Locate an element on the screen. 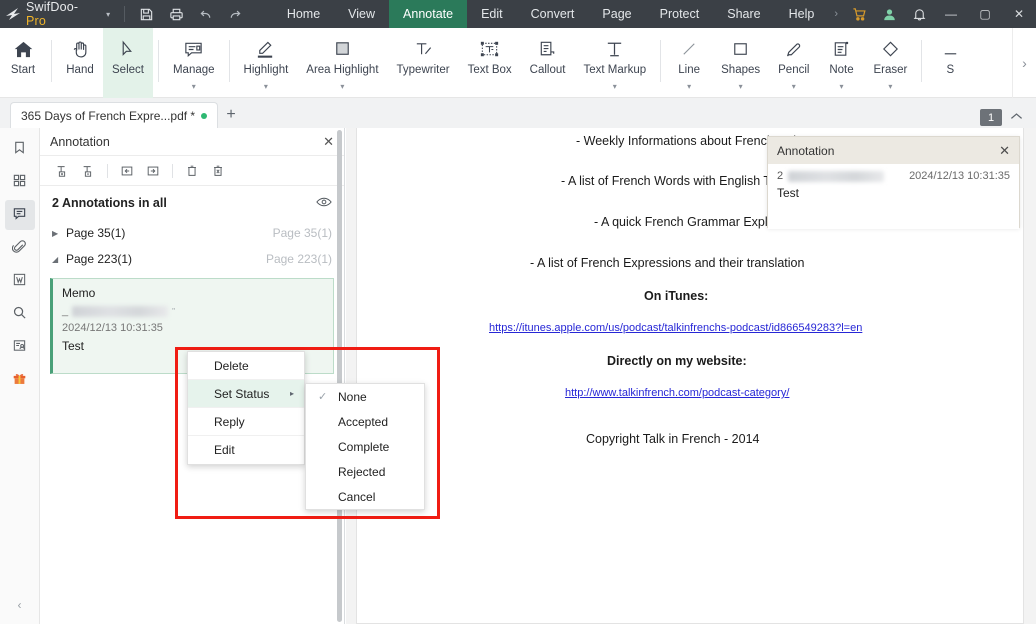 The image size is (1036, 624). redo-icon is located at coordinates (236, 14).